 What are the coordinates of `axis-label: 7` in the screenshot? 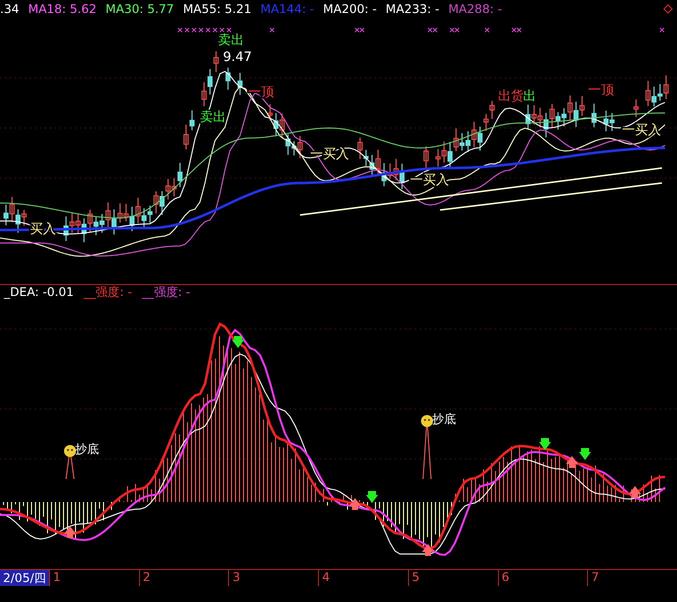 It's located at (632, 578).